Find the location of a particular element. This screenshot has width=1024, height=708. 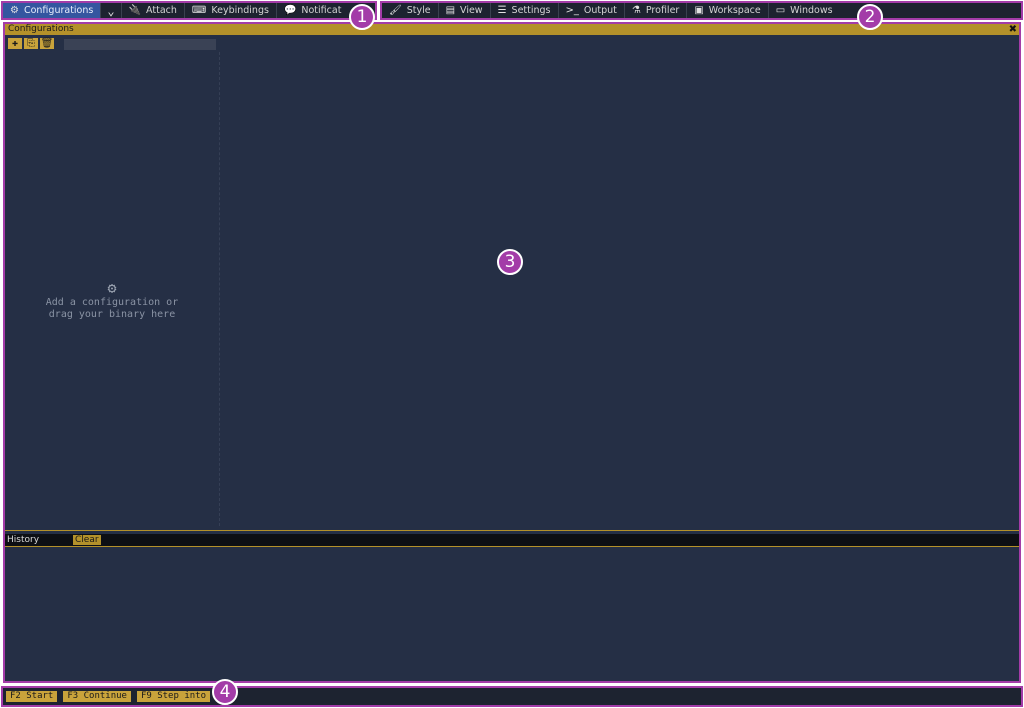

toolbar-item-label: Notificat is located at coordinates (321, 10).